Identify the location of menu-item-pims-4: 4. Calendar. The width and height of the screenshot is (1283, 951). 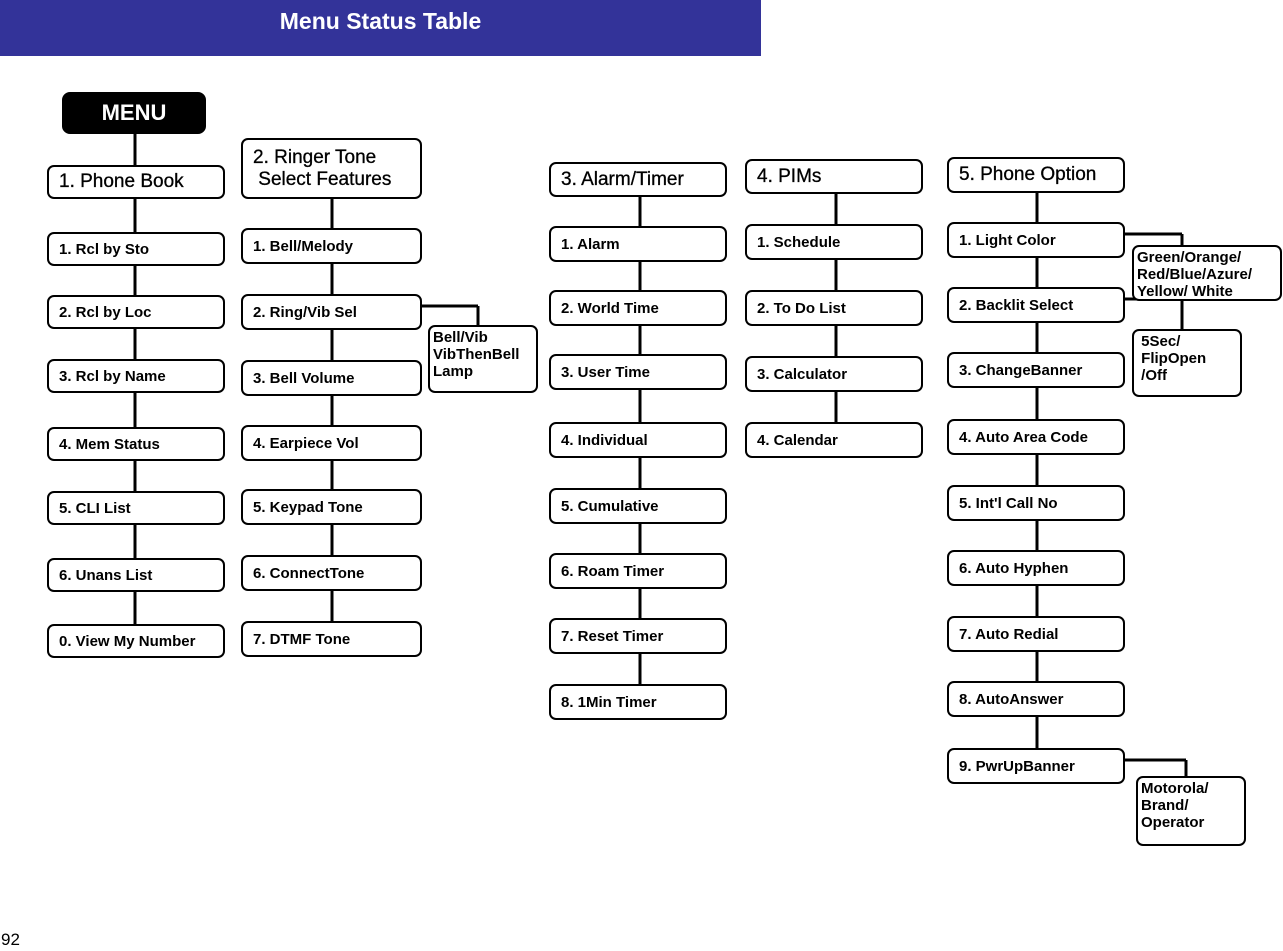
(834, 440).